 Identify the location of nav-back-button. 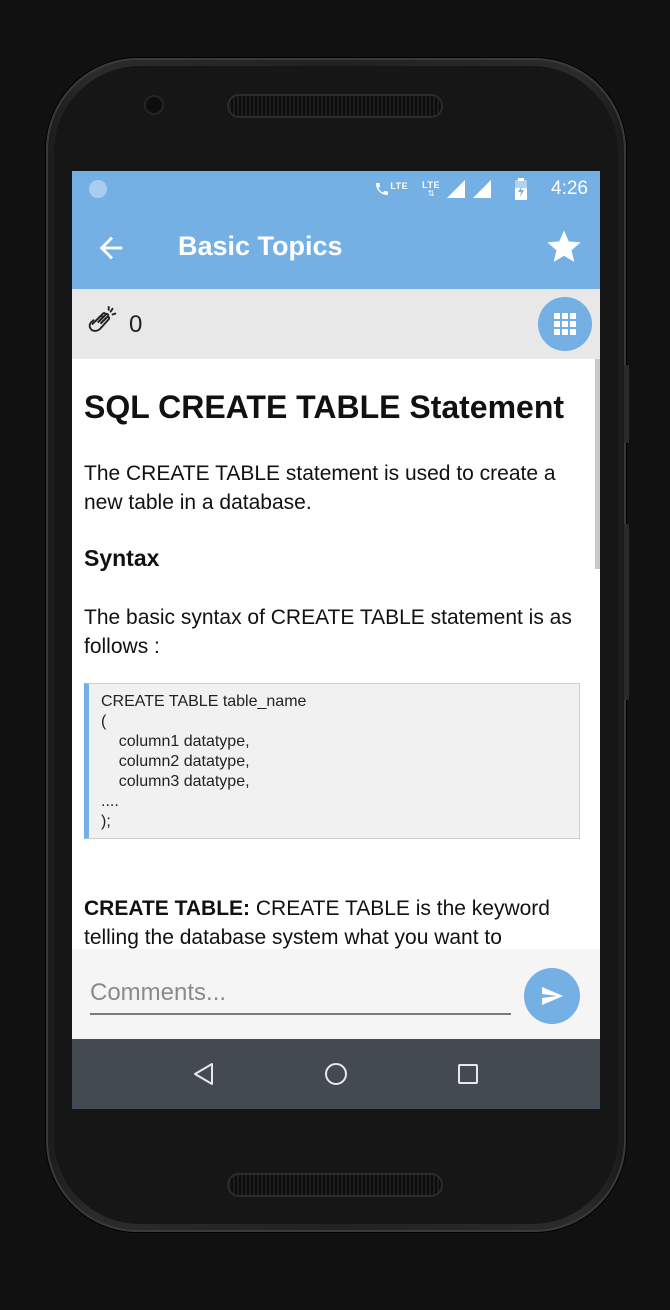
(204, 1074).